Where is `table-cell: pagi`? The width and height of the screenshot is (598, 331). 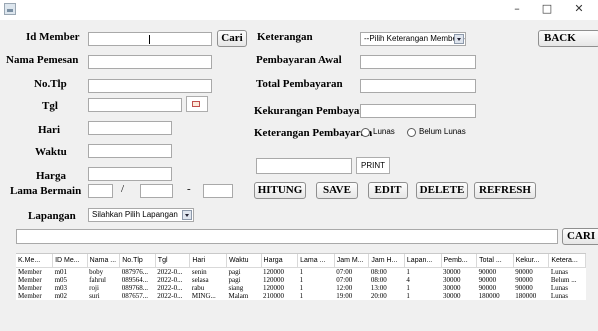
table-cell: pagi is located at coordinates (234, 280).